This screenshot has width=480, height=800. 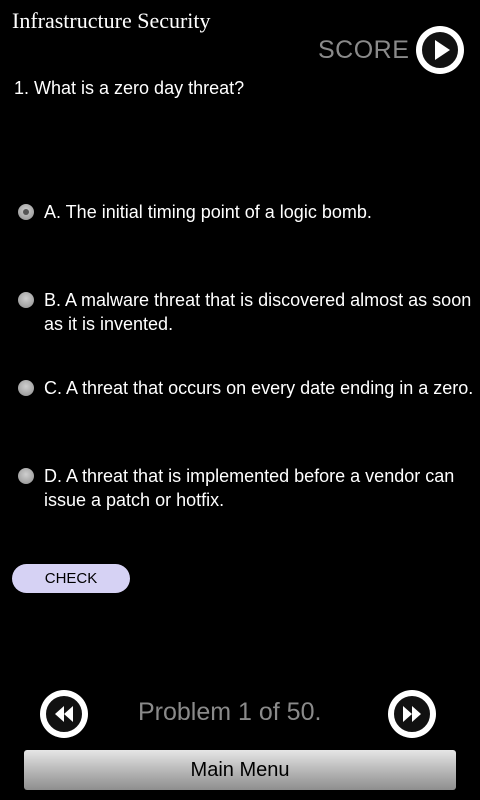 I want to click on score-label: SCORE, so click(x=364, y=50).